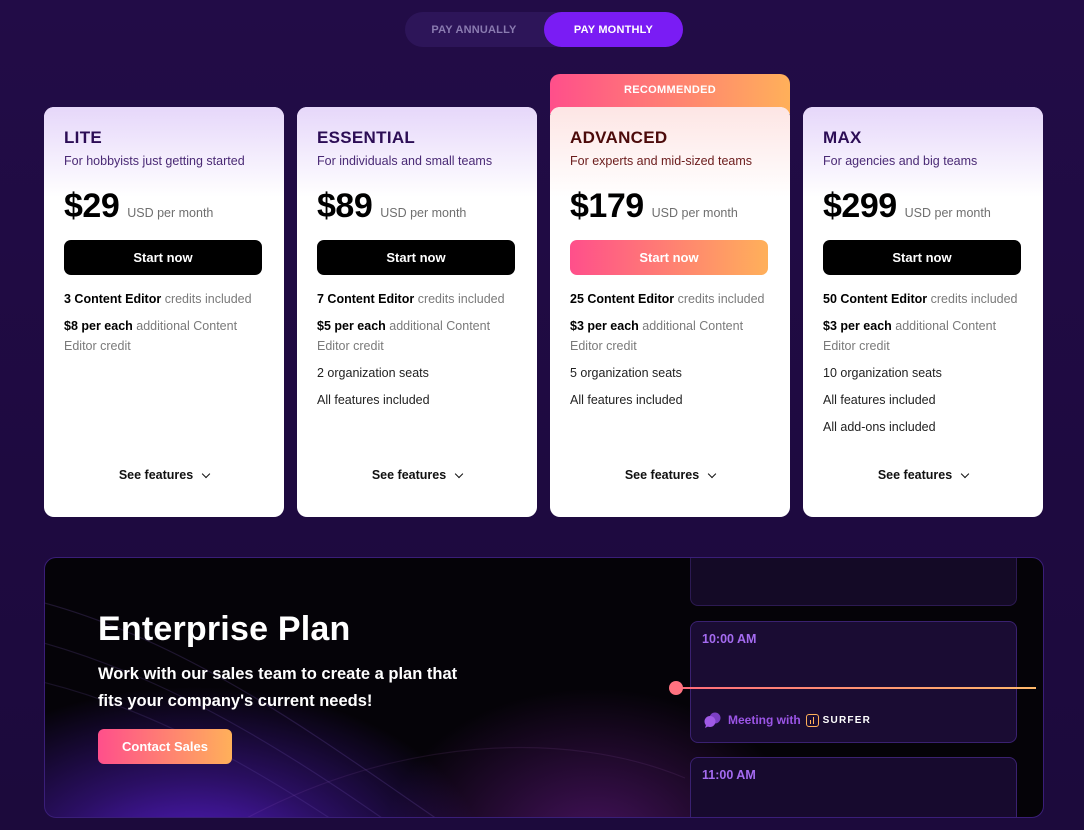 The height and width of the screenshot is (830, 1084). What do you see at coordinates (676, 688) in the screenshot?
I see `current-time-dot` at bounding box center [676, 688].